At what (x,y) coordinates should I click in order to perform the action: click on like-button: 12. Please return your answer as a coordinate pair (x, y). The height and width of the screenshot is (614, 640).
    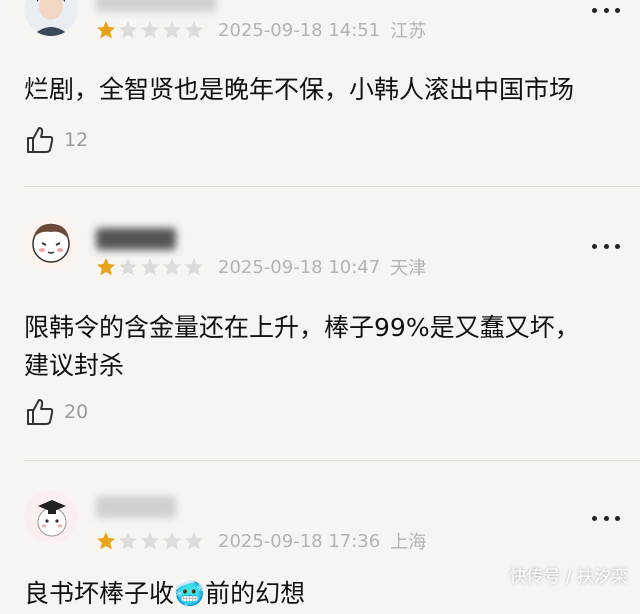
    Looking at the image, I should click on (56, 140).